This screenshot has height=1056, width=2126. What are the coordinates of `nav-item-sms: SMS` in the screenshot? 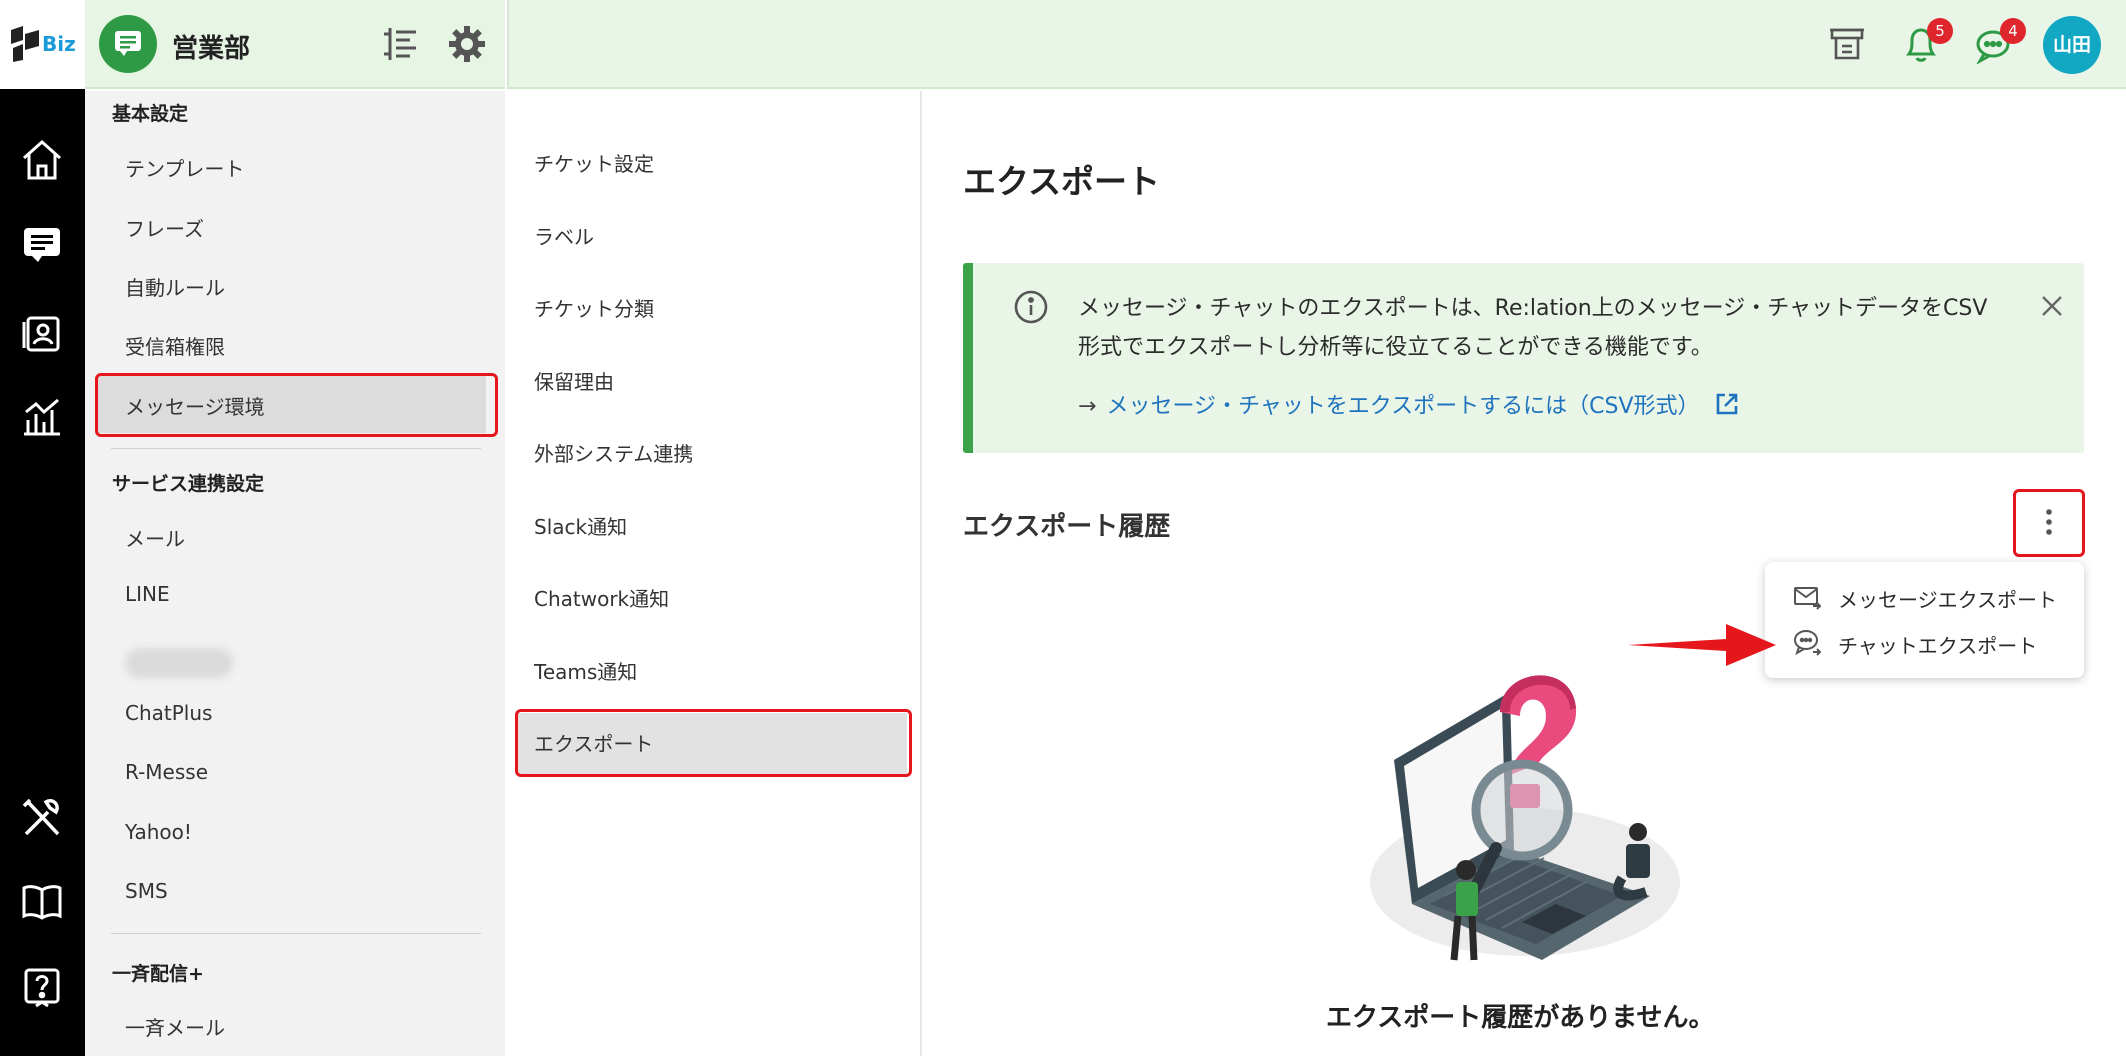 It's located at (146, 891).